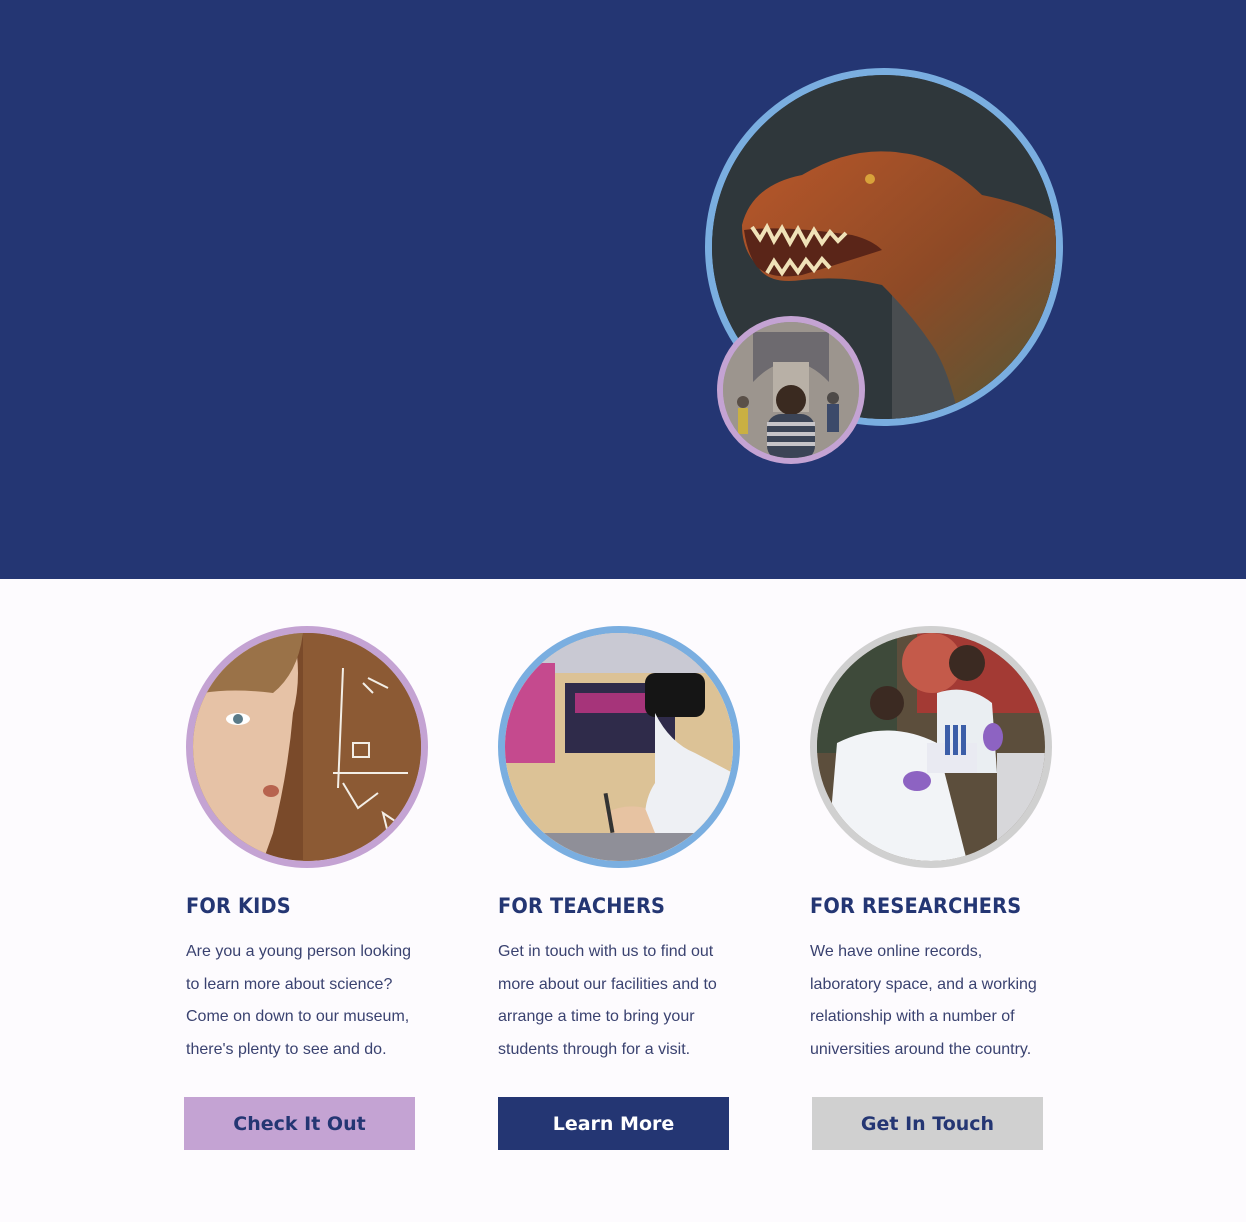  What do you see at coordinates (594, 1049) in the screenshot?
I see `text-line: students through for a visit.` at bounding box center [594, 1049].